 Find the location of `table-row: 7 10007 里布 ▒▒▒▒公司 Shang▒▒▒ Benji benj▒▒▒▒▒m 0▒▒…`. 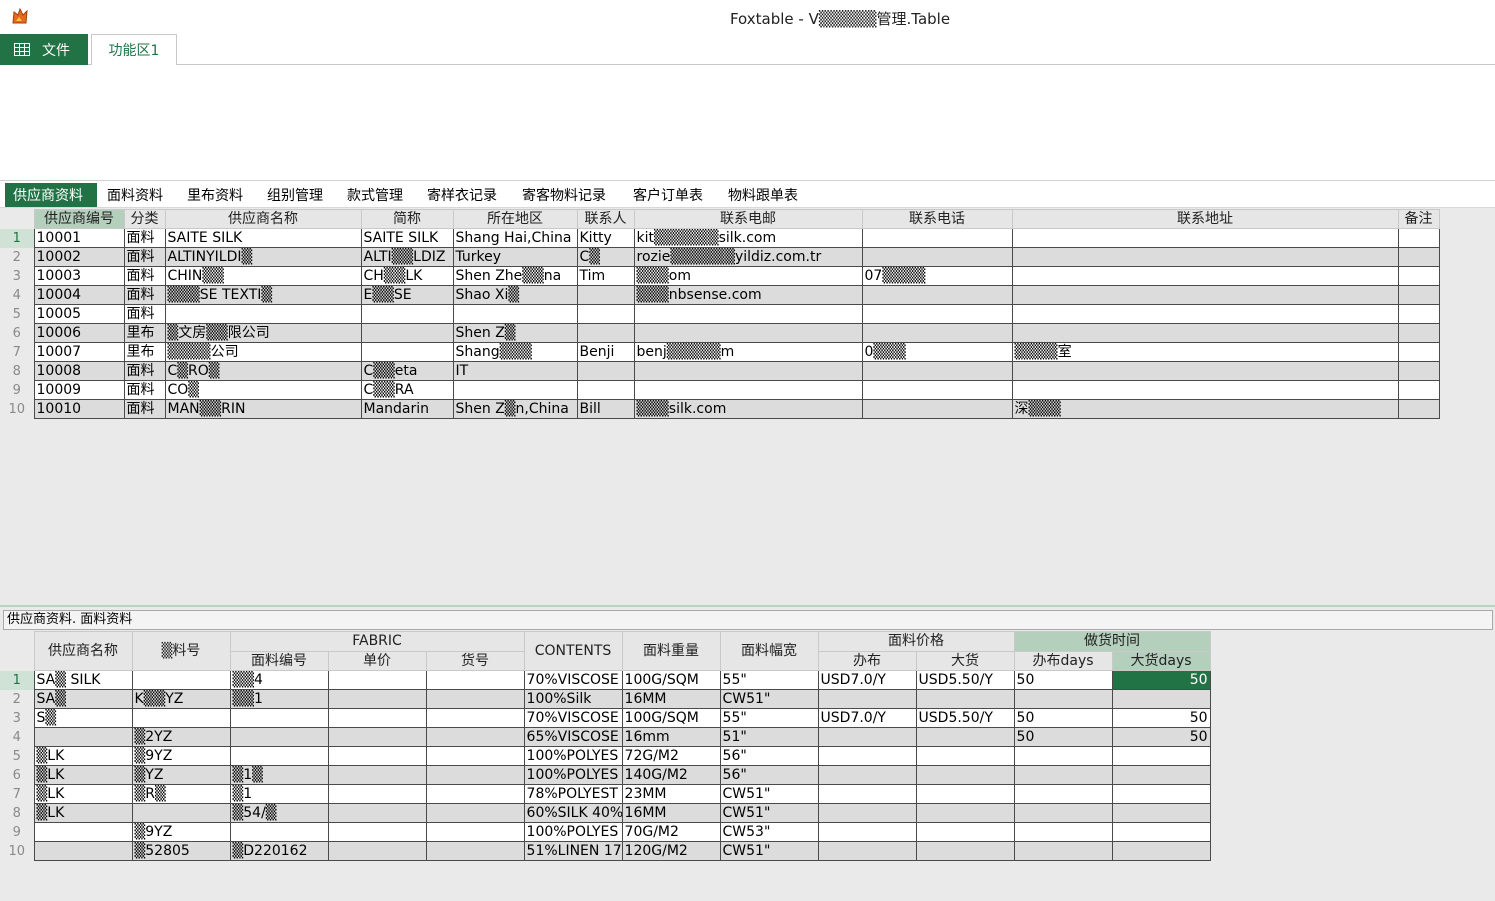

table-row: 7 10007 里布 ▒▒▒▒公司 Shang▒▒▒ Benji benj▒▒▒▒▒m 0▒▒… is located at coordinates (720, 352).